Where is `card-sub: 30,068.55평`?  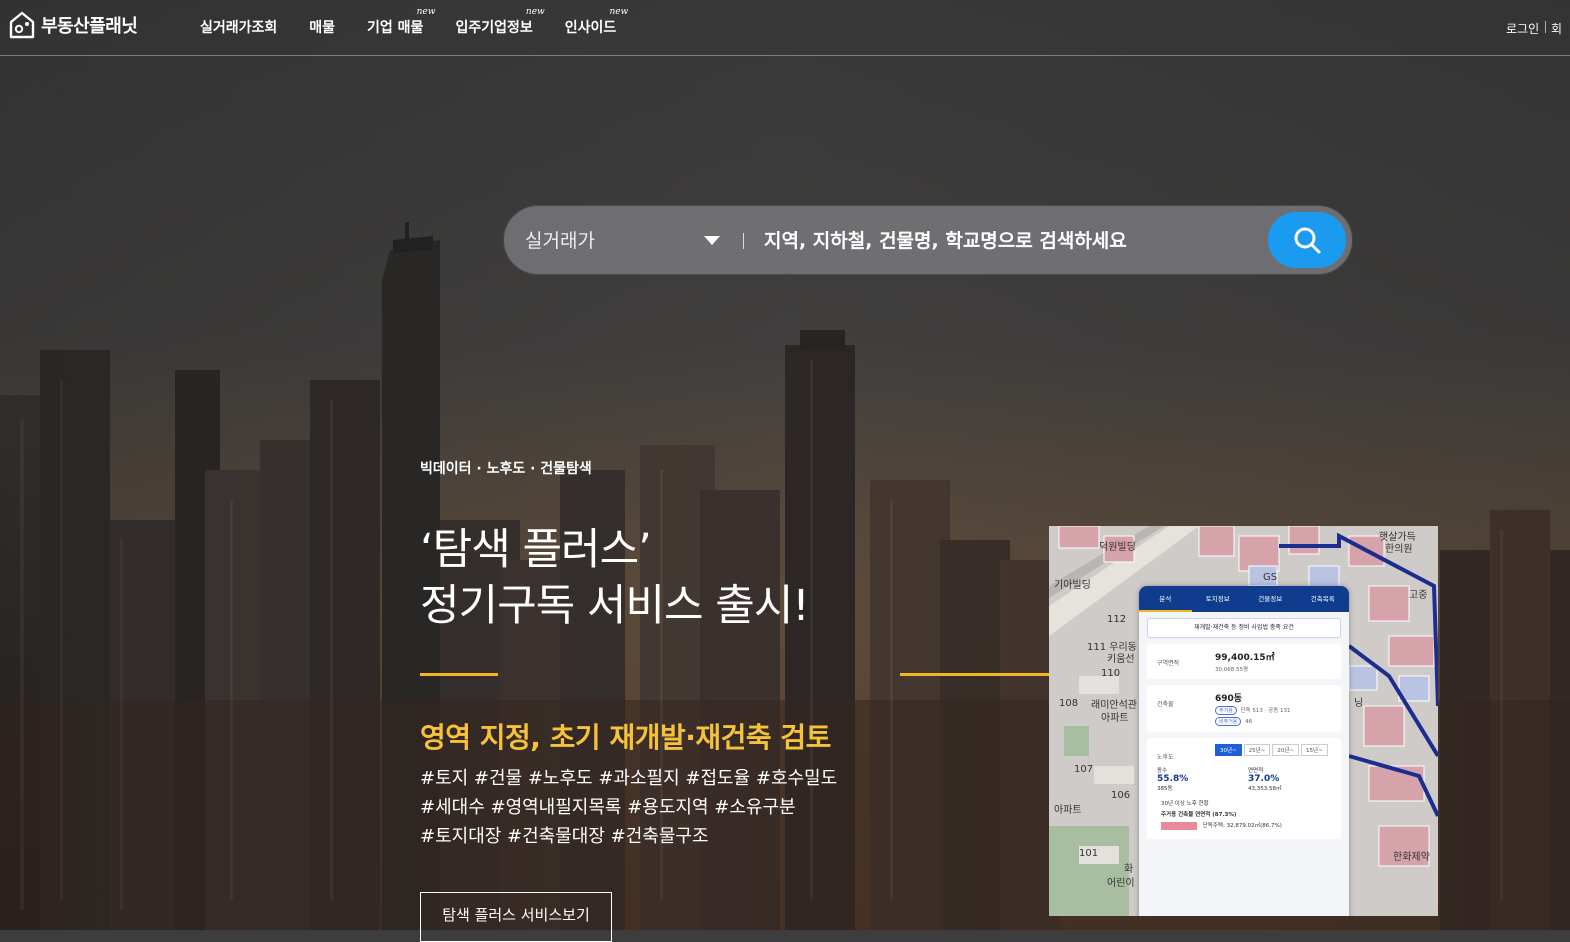
card-sub: 30,068.55평 is located at coordinates (1232, 670).